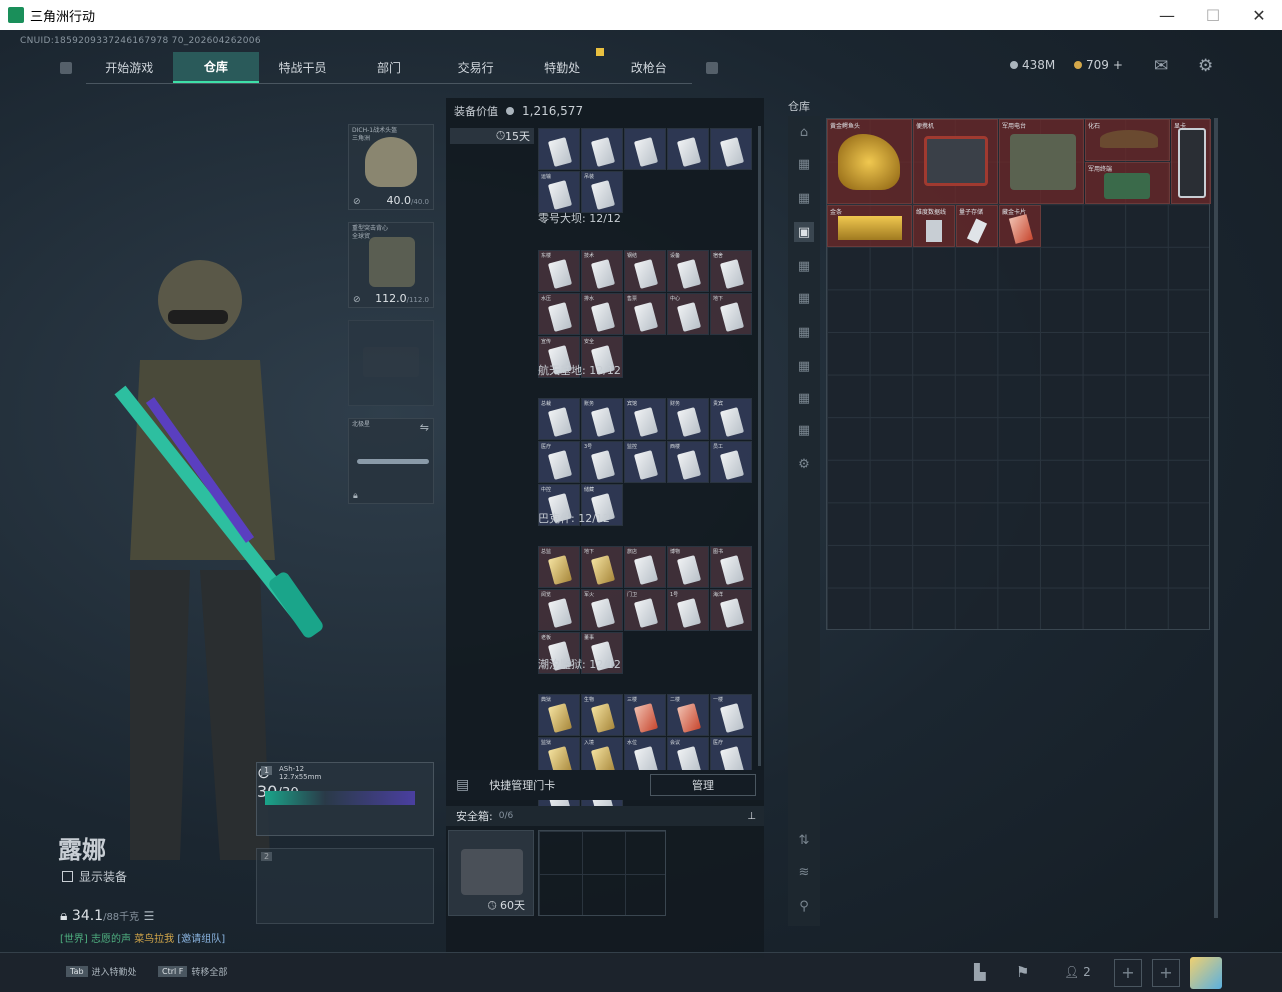  I want to click on keycard-item: 1号, so click(688, 610).